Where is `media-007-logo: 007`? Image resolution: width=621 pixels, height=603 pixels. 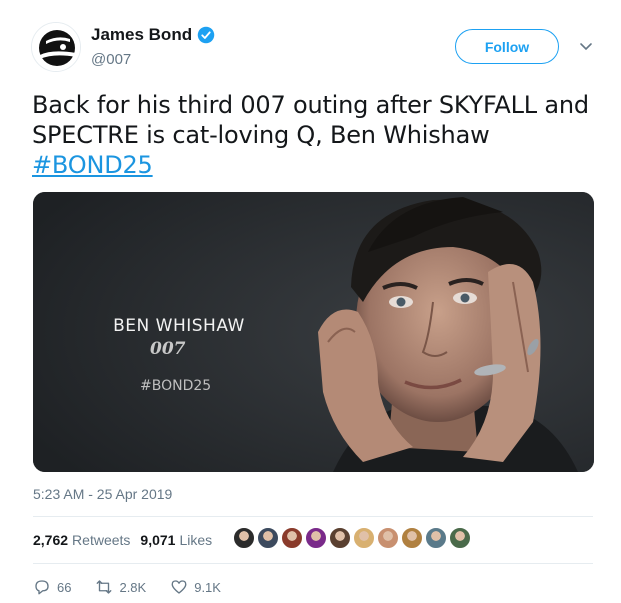 media-007-logo: 007 is located at coordinates (168, 349).